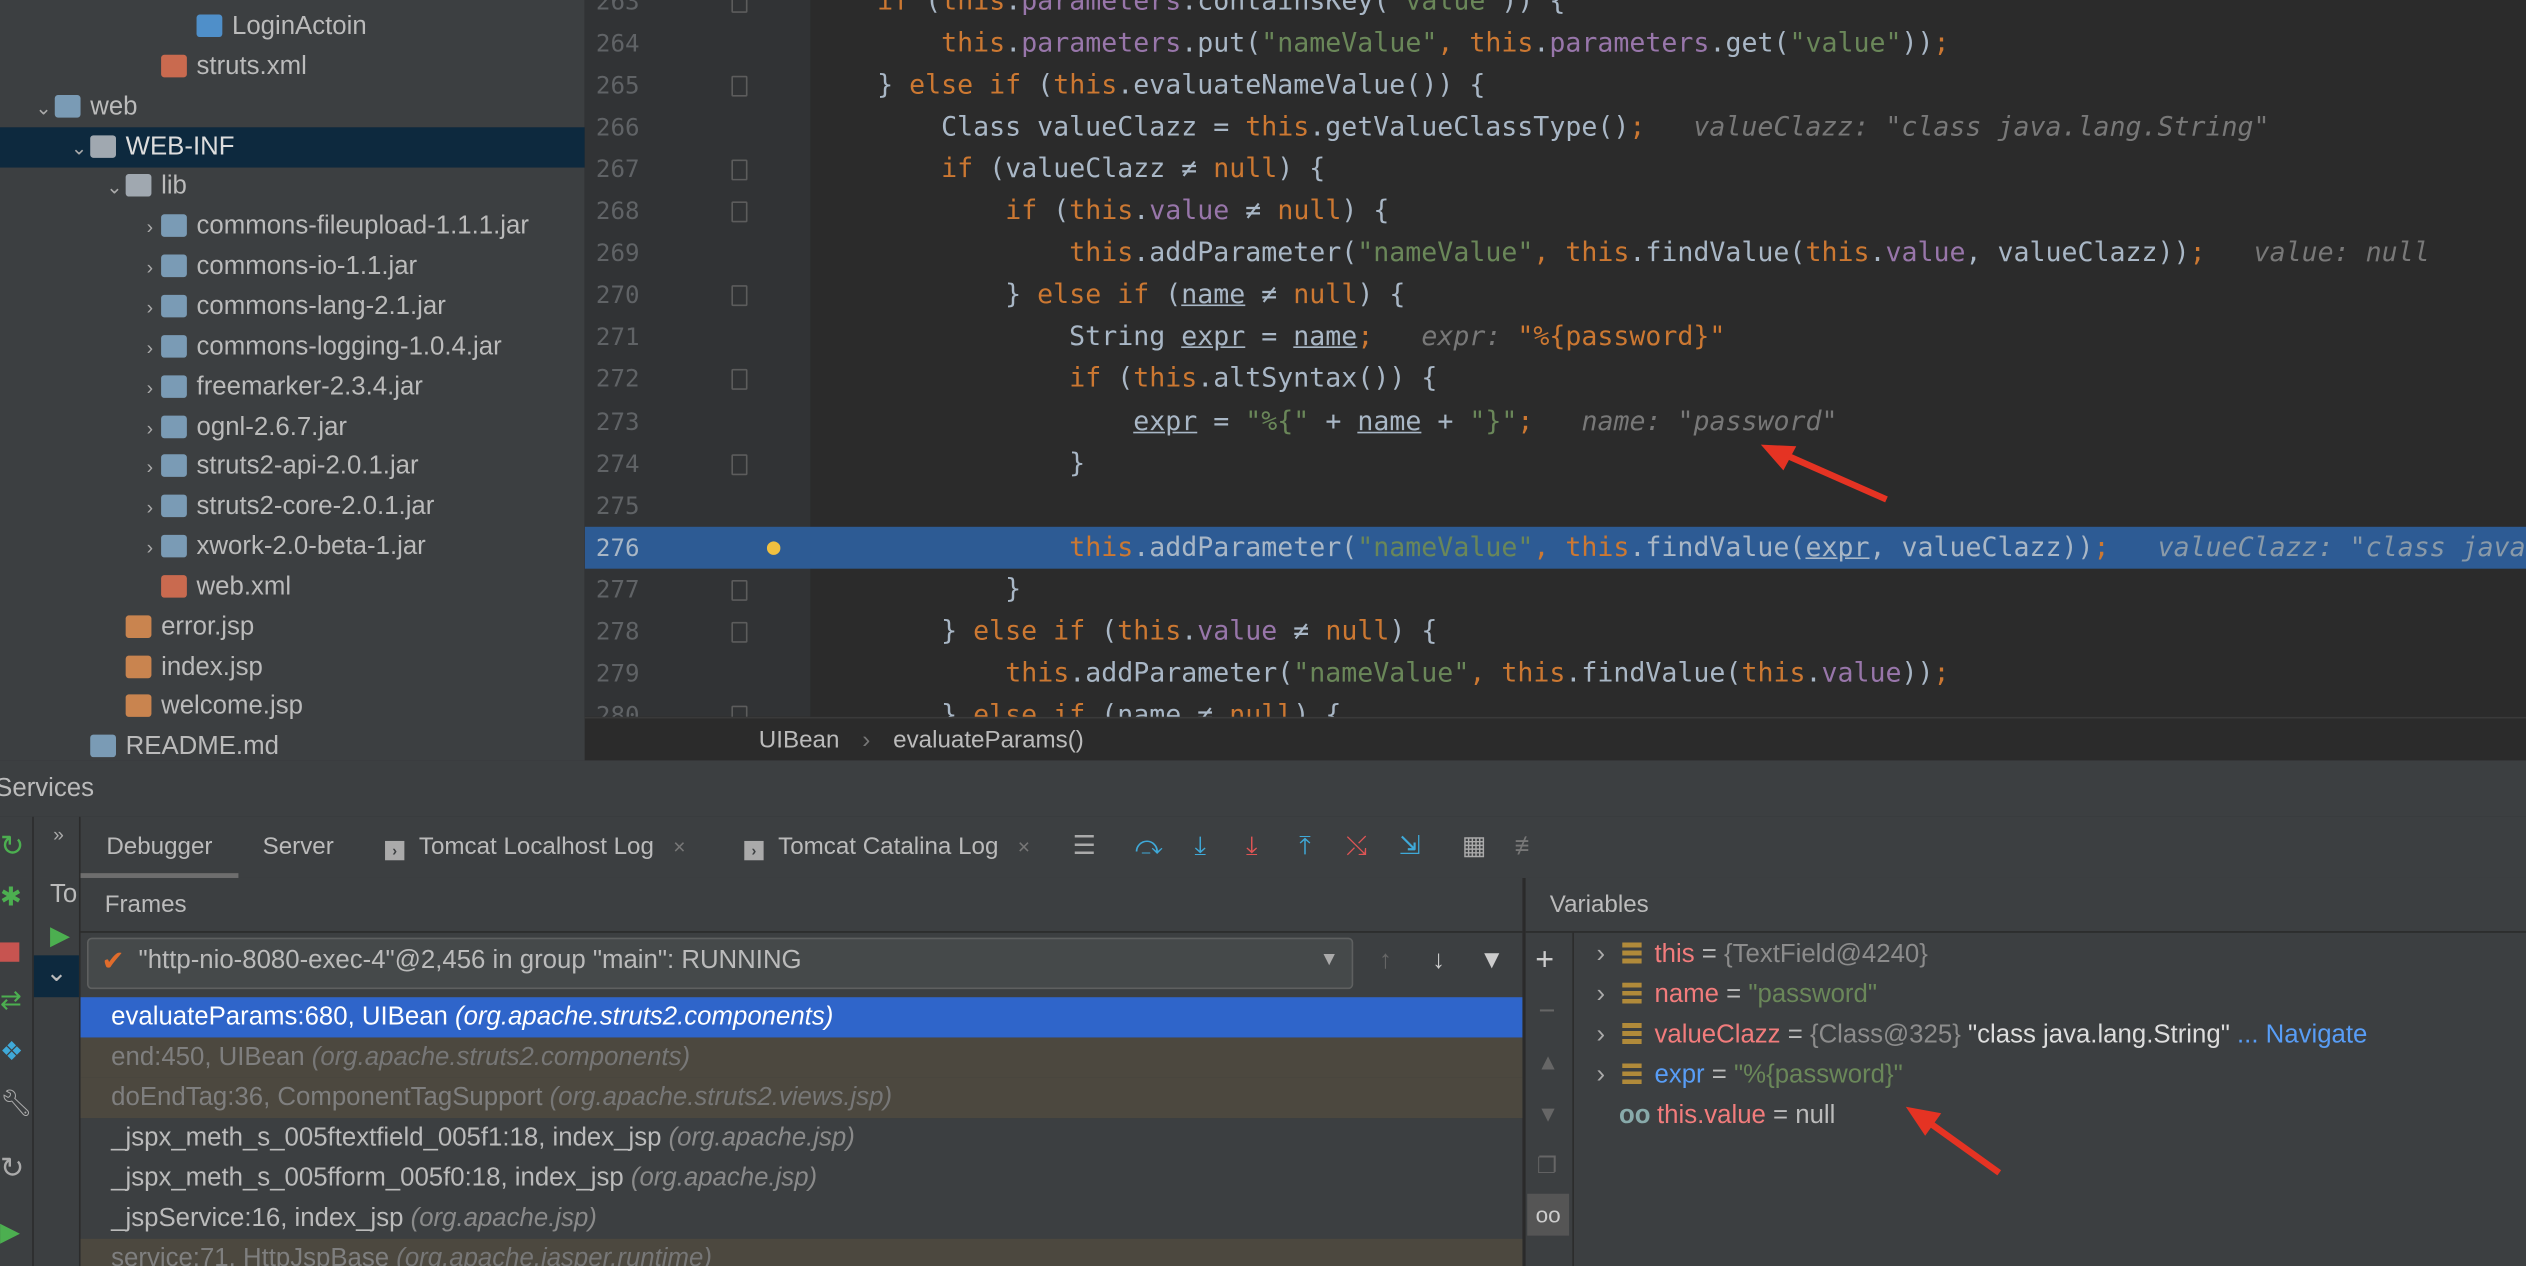  Describe the element at coordinates (114, 106) in the screenshot. I see `tree-item-label: web` at that location.